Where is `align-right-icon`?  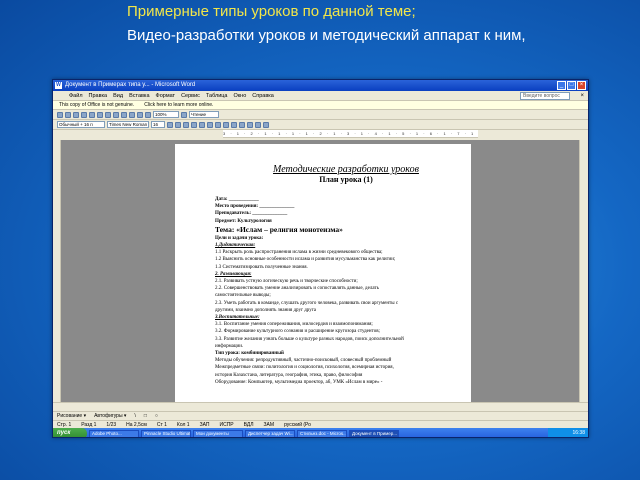
align-right-icon is located at coordinates (210, 124).